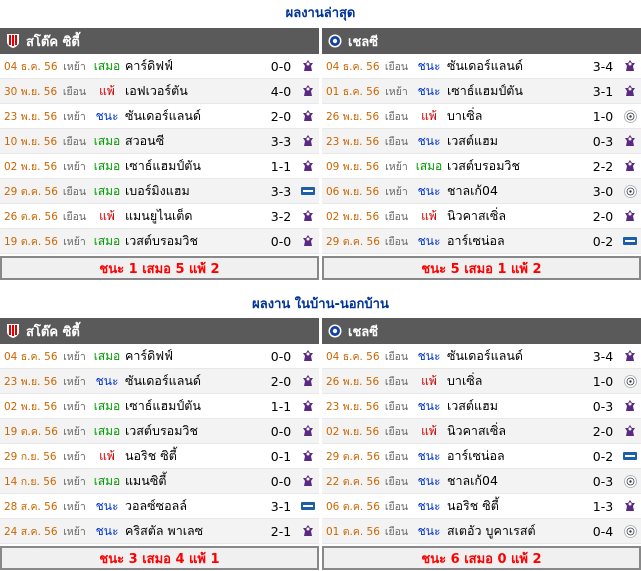 The height and width of the screenshot is (571, 641). What do you see at coordinates (353, 166) in the screenshot?
I see `match-date: 09 พ.ย. 56` at bounding box center [353, 166].